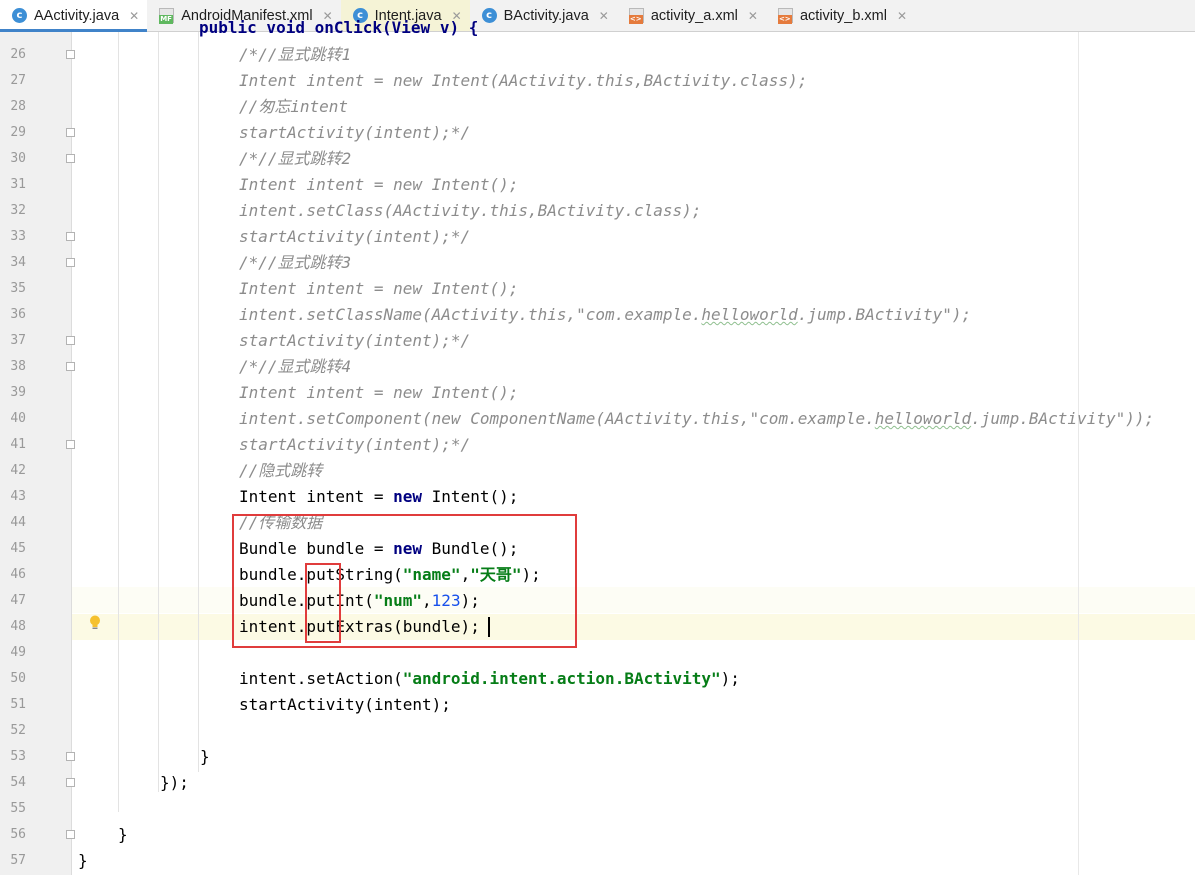 The image size is (1195, 875). What do you see at coordinates (18, 652) in the screenshot?
I see `line-number: 49` at bounding box center [18, 652].